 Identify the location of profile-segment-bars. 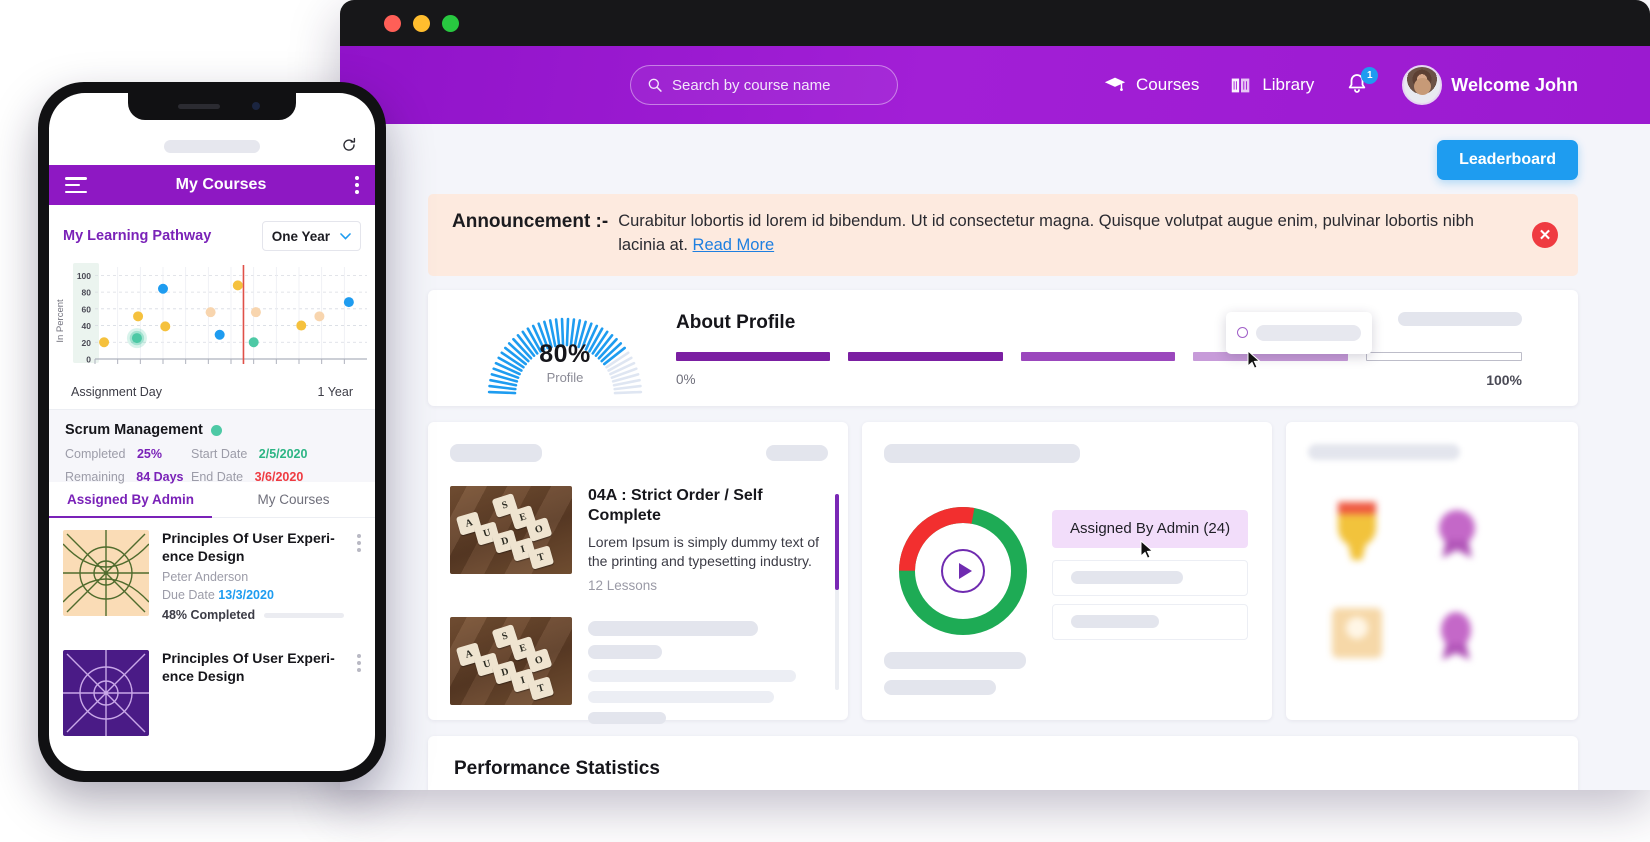
(1099, 356).